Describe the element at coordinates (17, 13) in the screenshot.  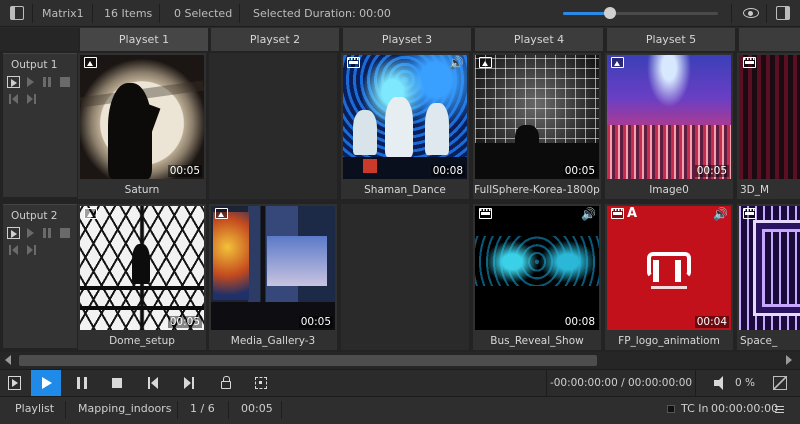
I see `left-panel-toggle-icon` at that location.